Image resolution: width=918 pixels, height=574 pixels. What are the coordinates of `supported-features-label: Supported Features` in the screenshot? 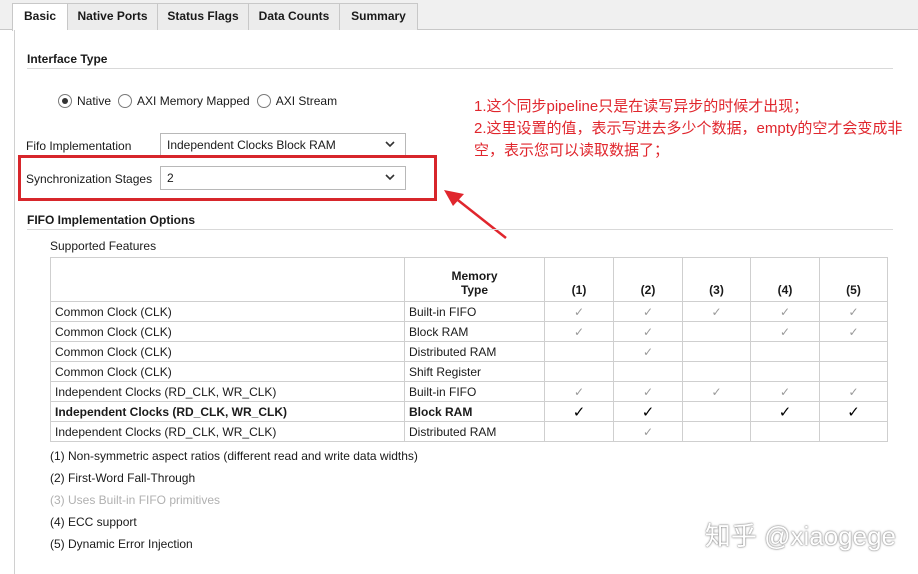 It's located at (103, 246).